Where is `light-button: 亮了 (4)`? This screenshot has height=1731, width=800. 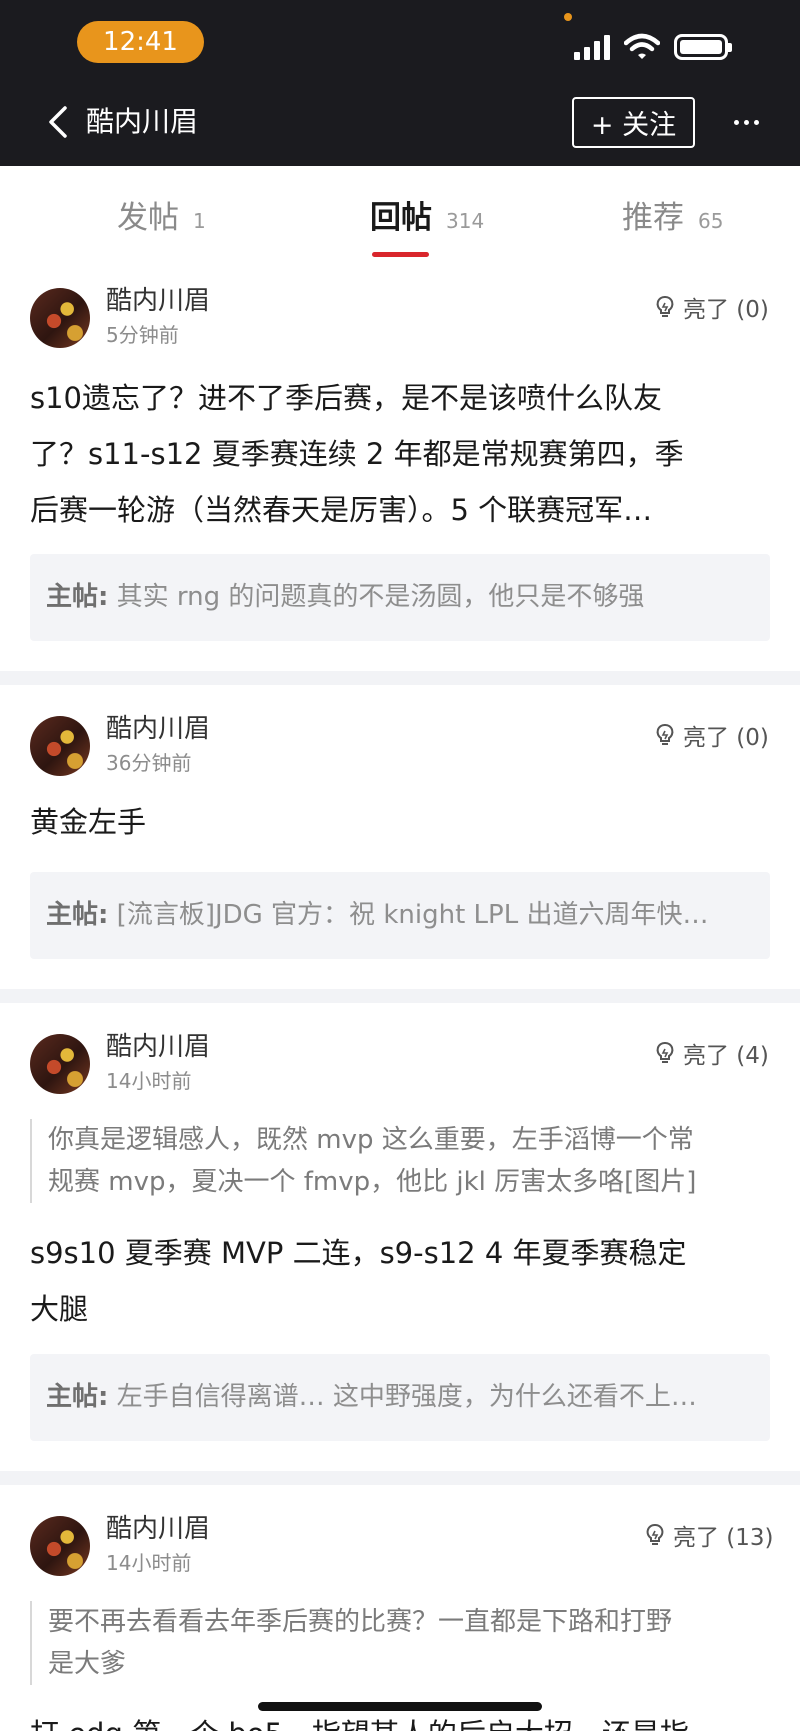 light-button: 亮了 (4) is located at coordinates (712, 1053).